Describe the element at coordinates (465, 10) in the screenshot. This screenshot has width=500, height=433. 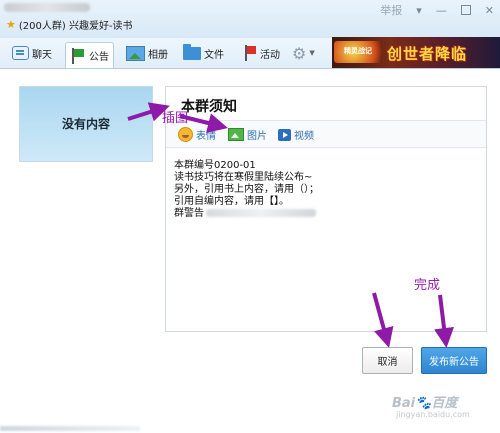
I see `maximize-icon` at that location.